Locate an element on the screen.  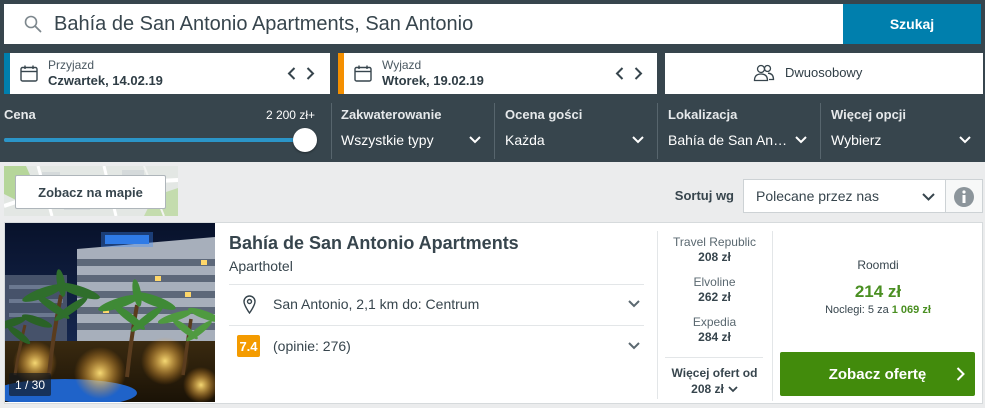
hotel-name: Bahía de San Antonio Apartments is located at coordinates (374, 243).